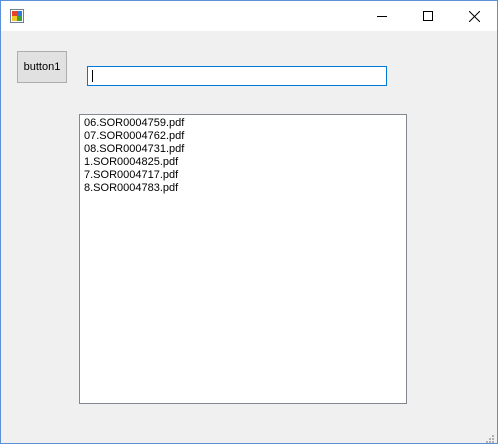 Image resolution: width=498 pixels, height=444 pixels. What do you see at coordinates (245, 175) in the screenshot?
I see `list-item: 7.SOR0004717.pdf` at bounding box center [245, 175].